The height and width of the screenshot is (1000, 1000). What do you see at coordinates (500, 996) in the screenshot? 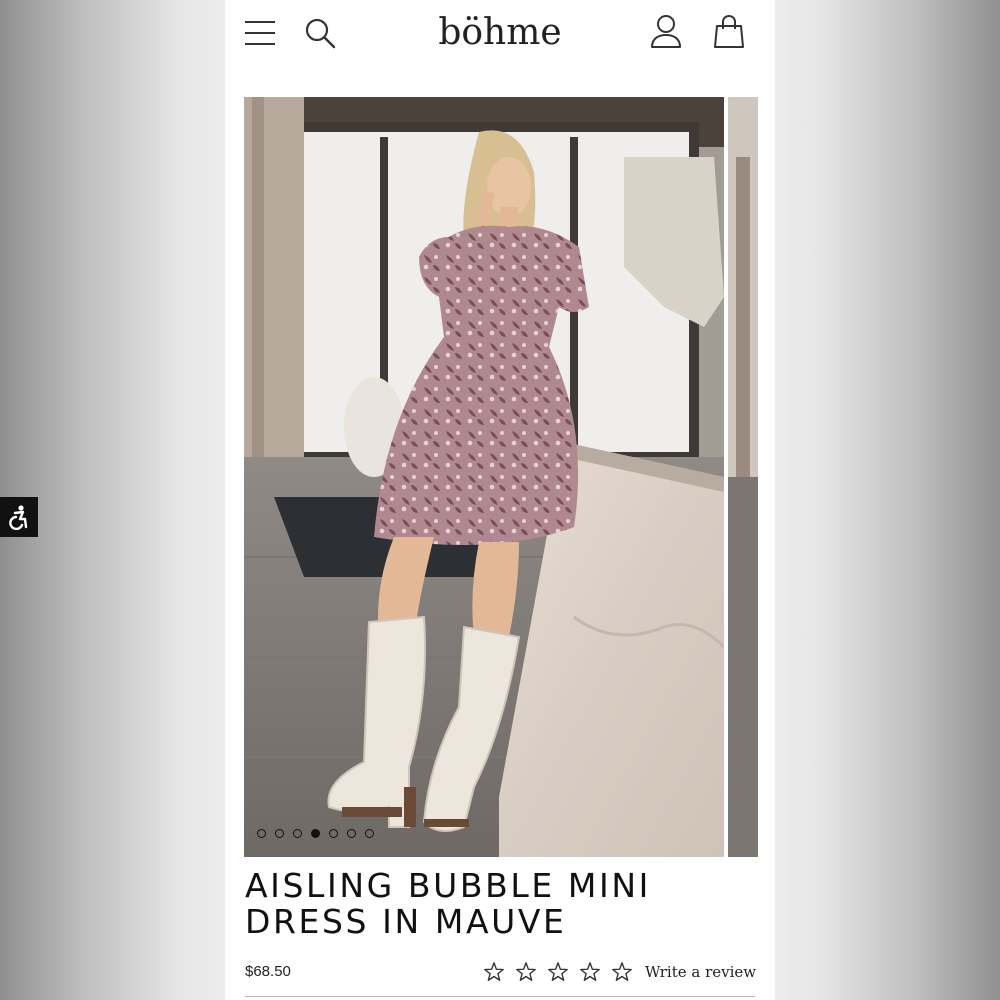
I see `divider` at bounding box center [500, 996].